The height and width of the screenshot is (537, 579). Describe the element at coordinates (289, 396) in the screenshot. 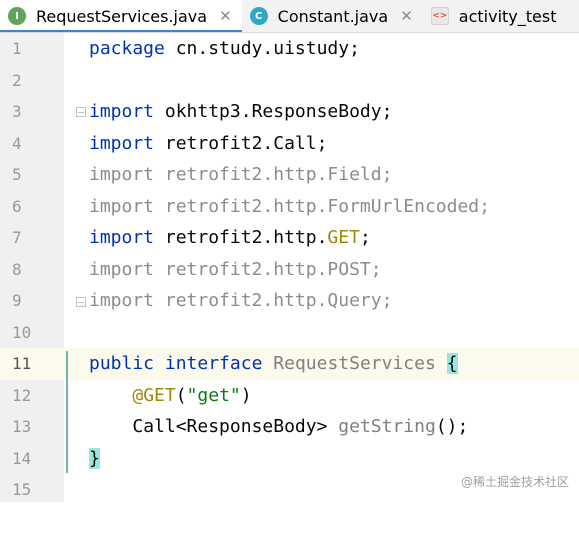

I see `code-line-12: @GET("get")` at that location.